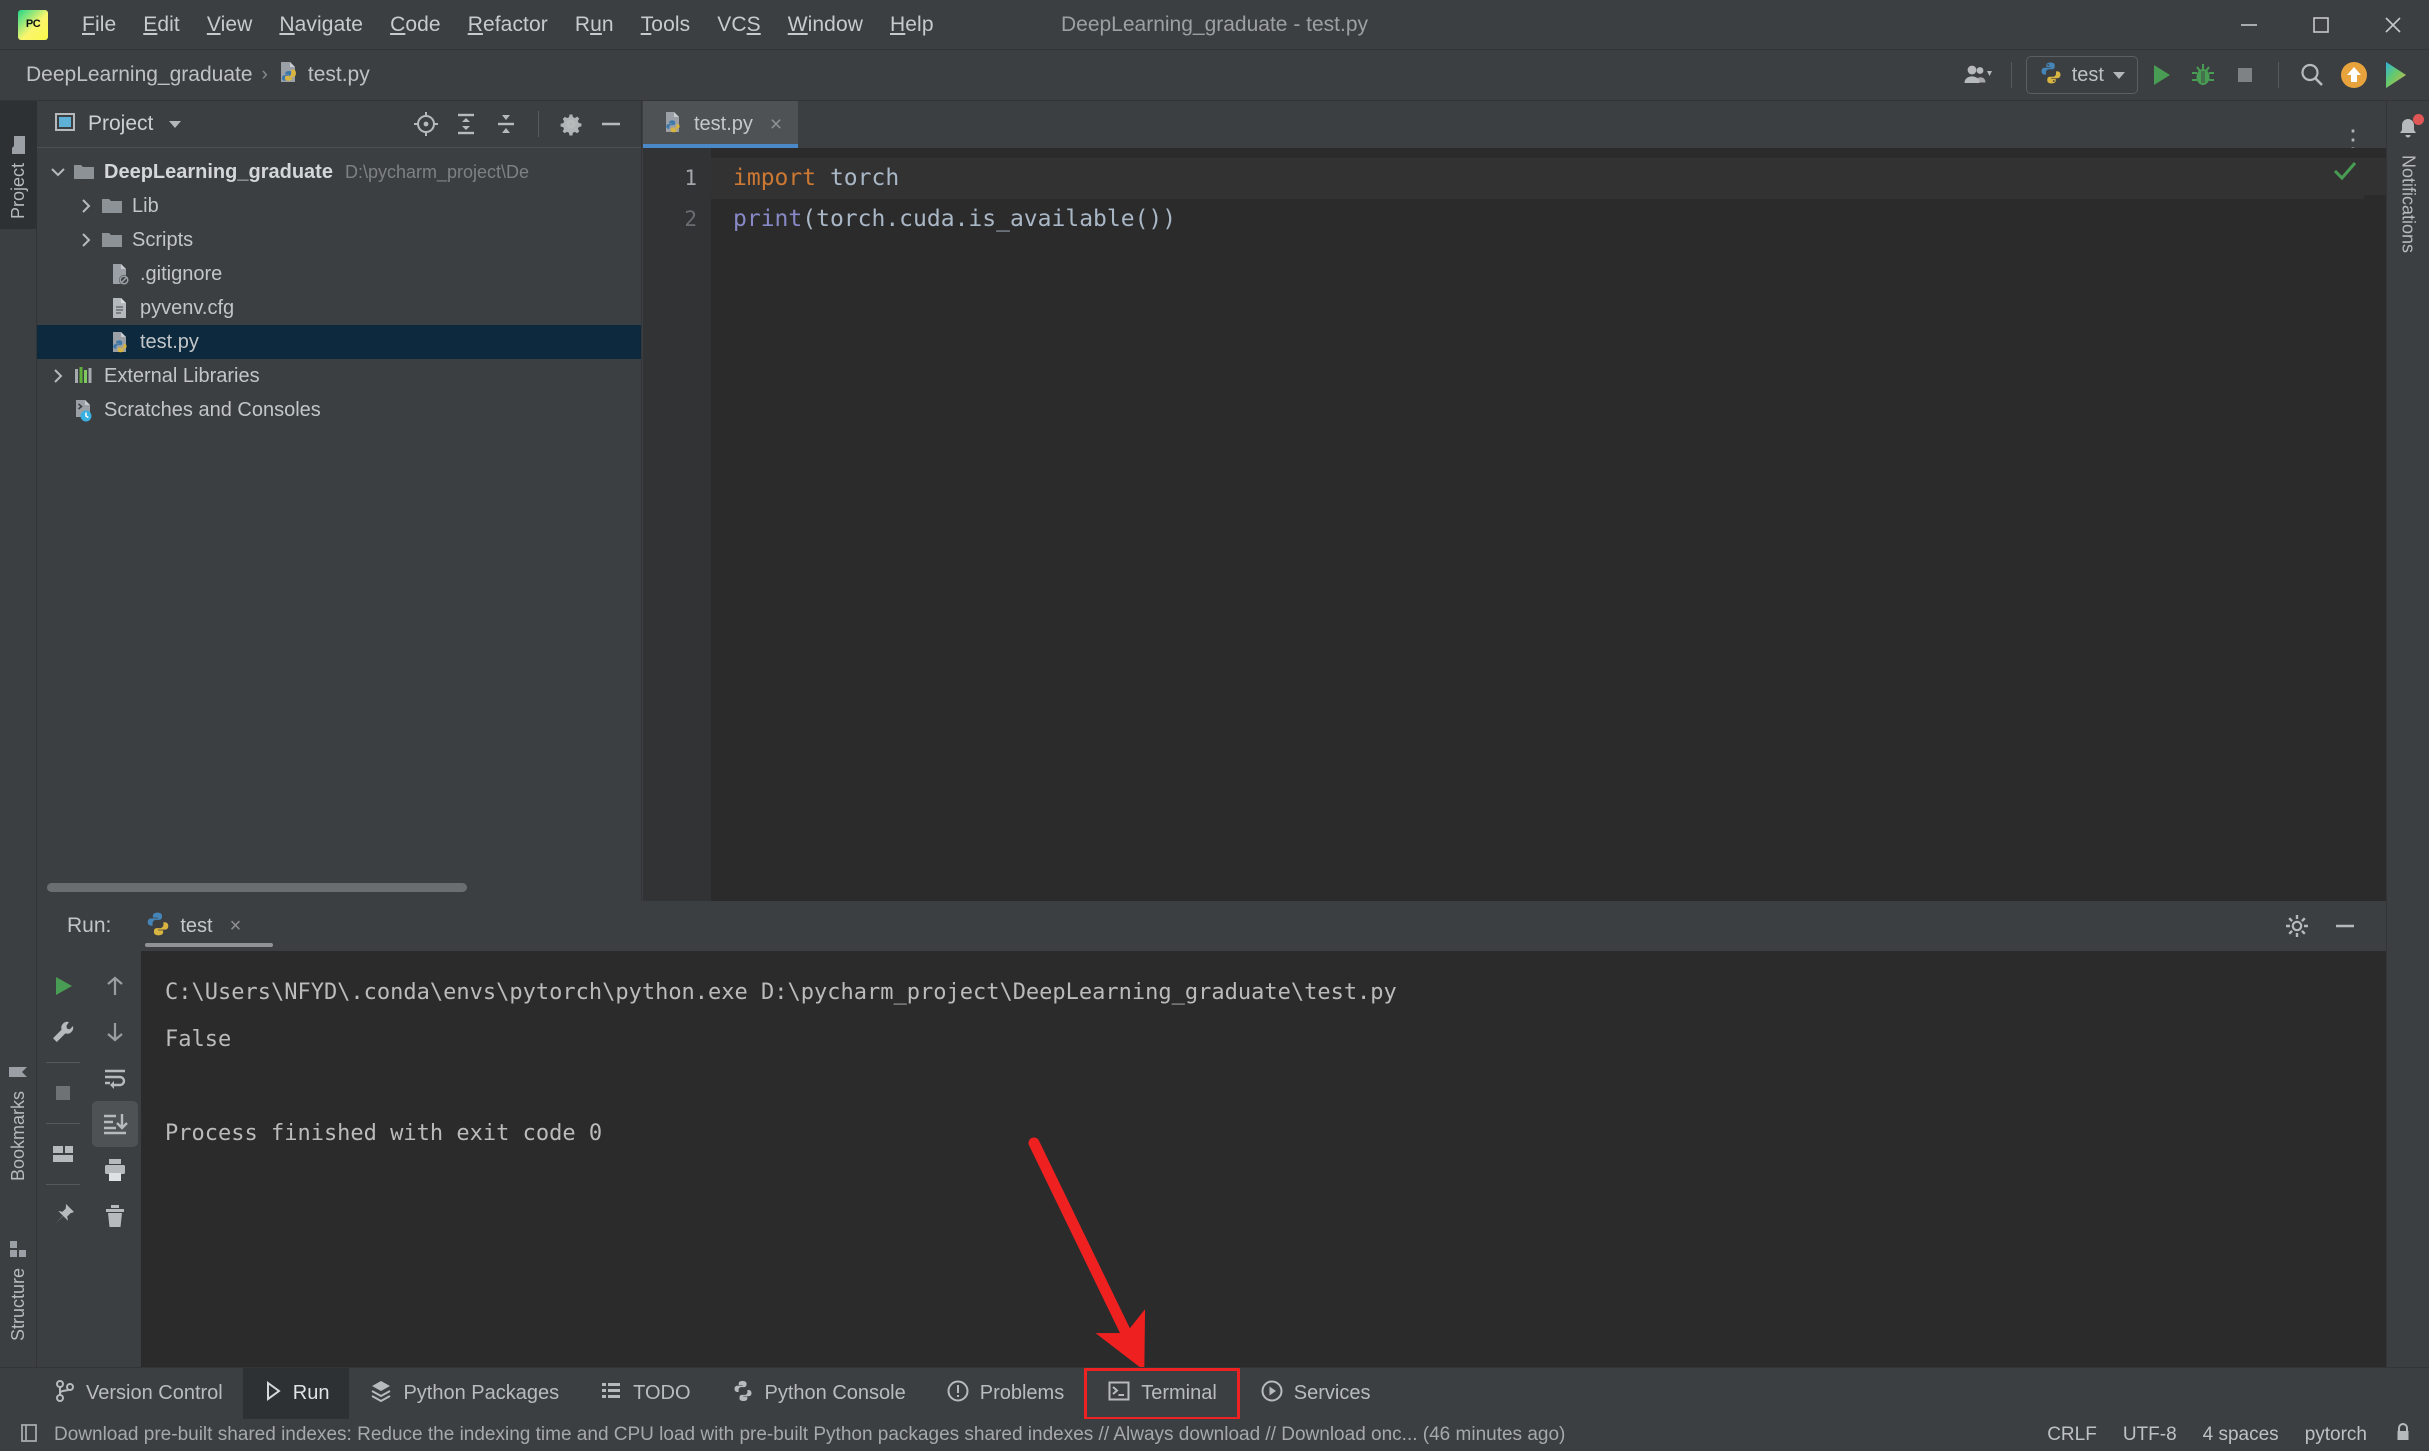 The width and height of the screenshot is (2429, 1451). Describe the element at coordinates (63, 1154) in the screenshot. I see `layout-icon` at that location.